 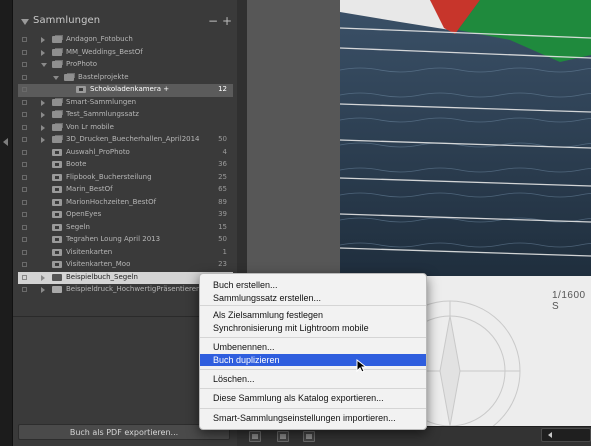 I want to click on collection-row: MarionHochzeiten_BestOf 89, so click(x=125, y=203).